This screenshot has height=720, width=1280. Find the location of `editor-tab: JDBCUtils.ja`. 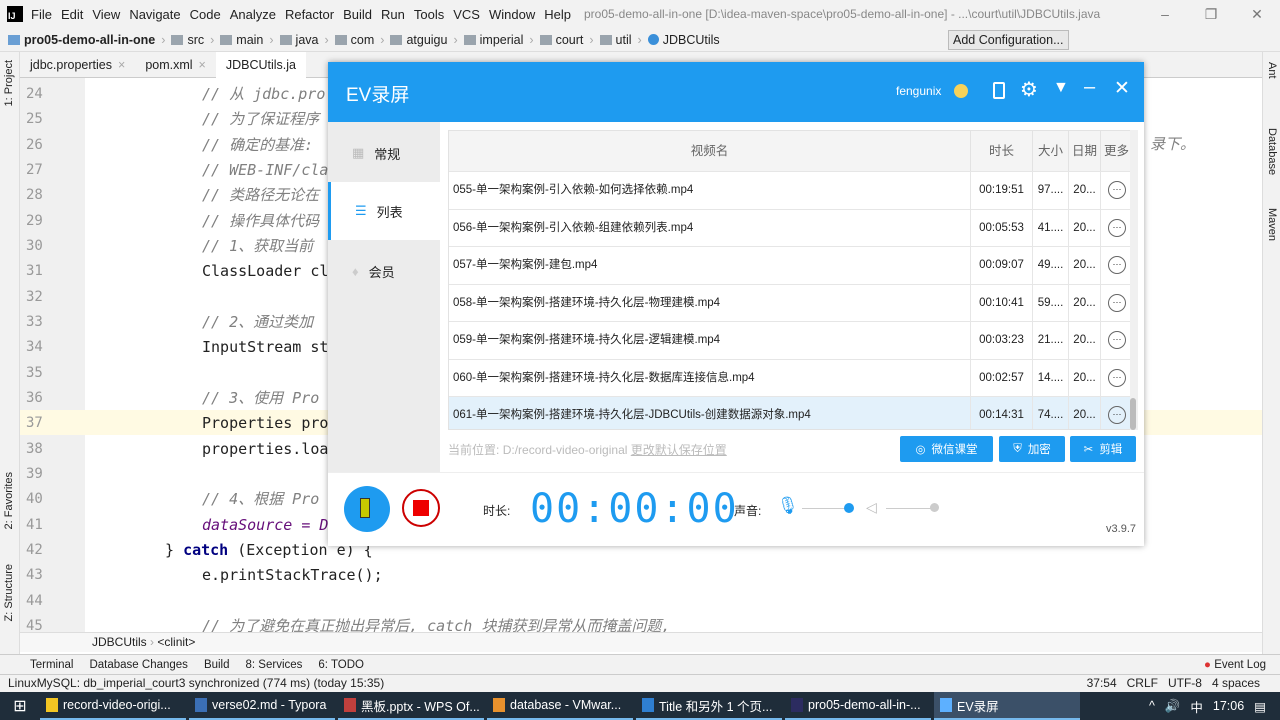

editor-tab: JDBCUtils.ja is located at coordinates (261, 64).